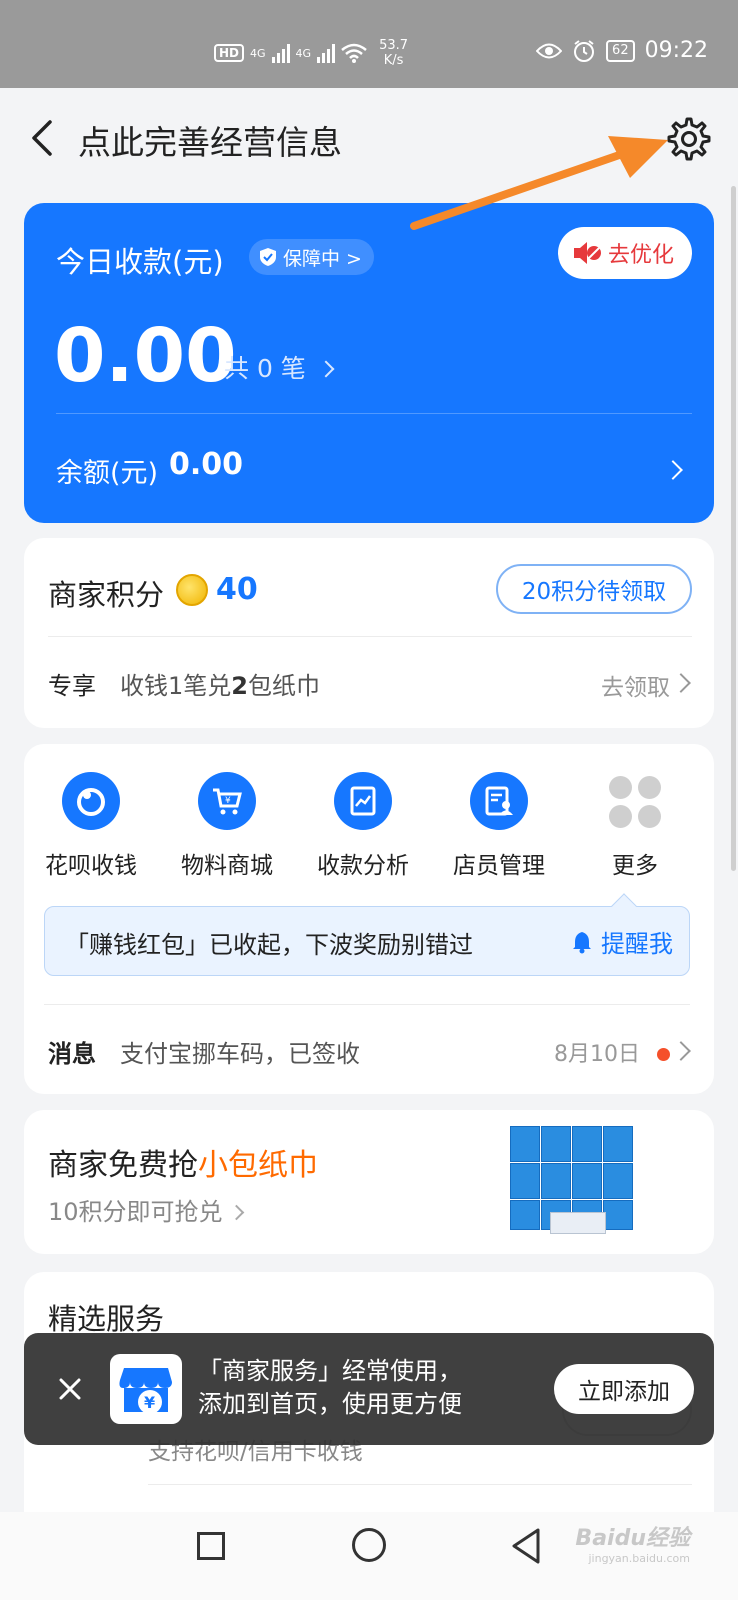 The width and height of the screenshot is (738, 1600). What do you see at coordinates (44, 138) in the screenshot?
I see `back-arrow-icon` at bounding box center [44, 138].